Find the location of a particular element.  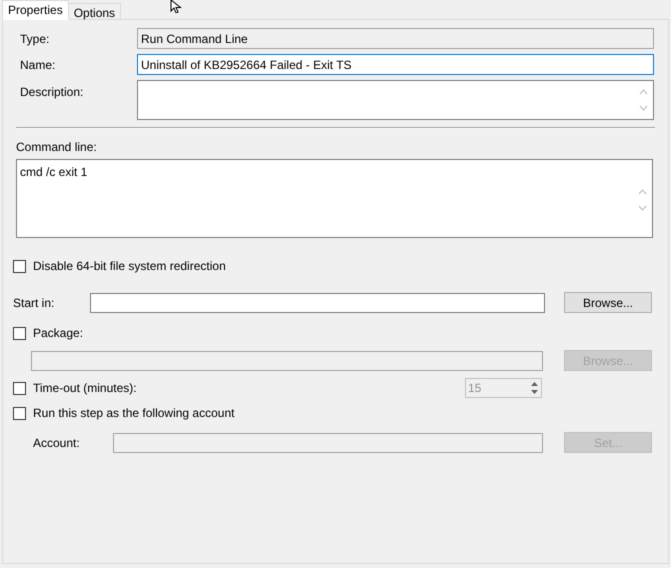

tab: Options is located at coordinates (95, 11).